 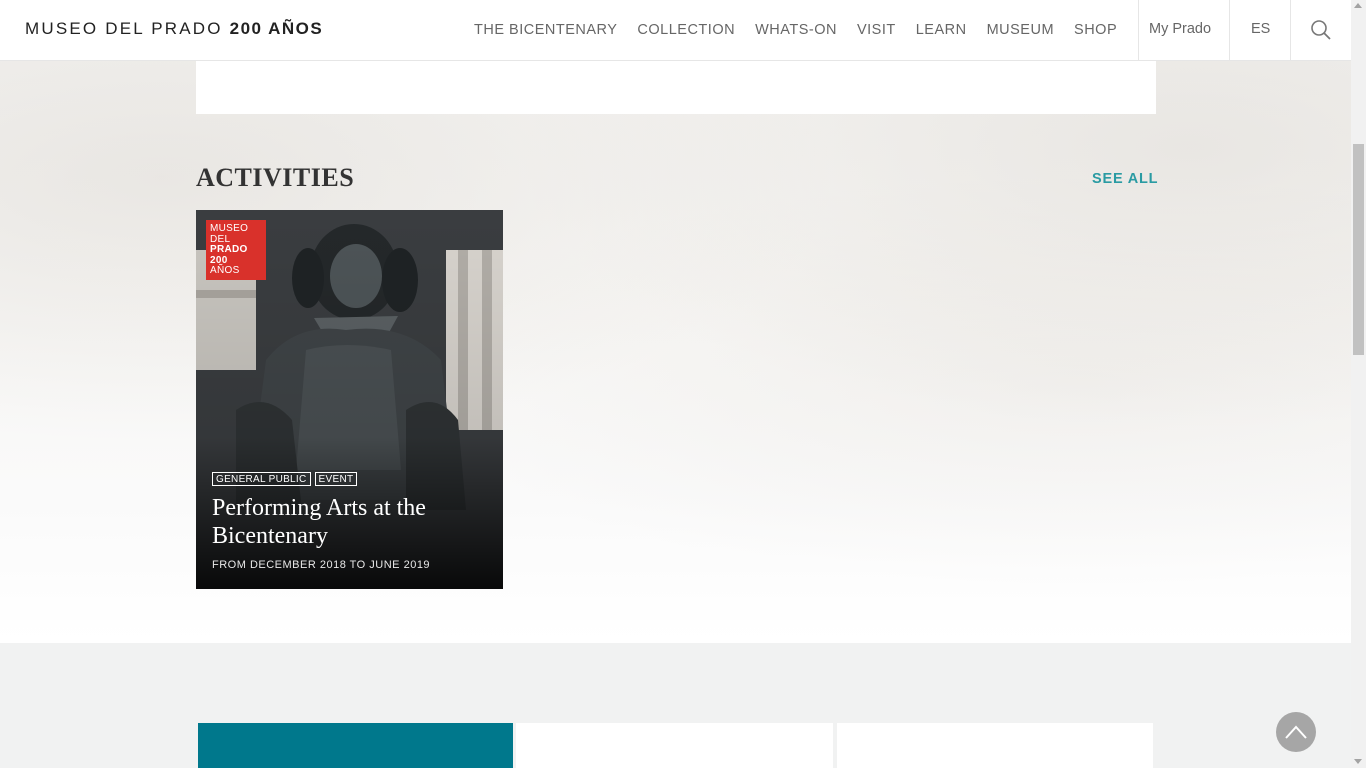 I want to click on page-scrollbar, so click(x=1358, y=384).